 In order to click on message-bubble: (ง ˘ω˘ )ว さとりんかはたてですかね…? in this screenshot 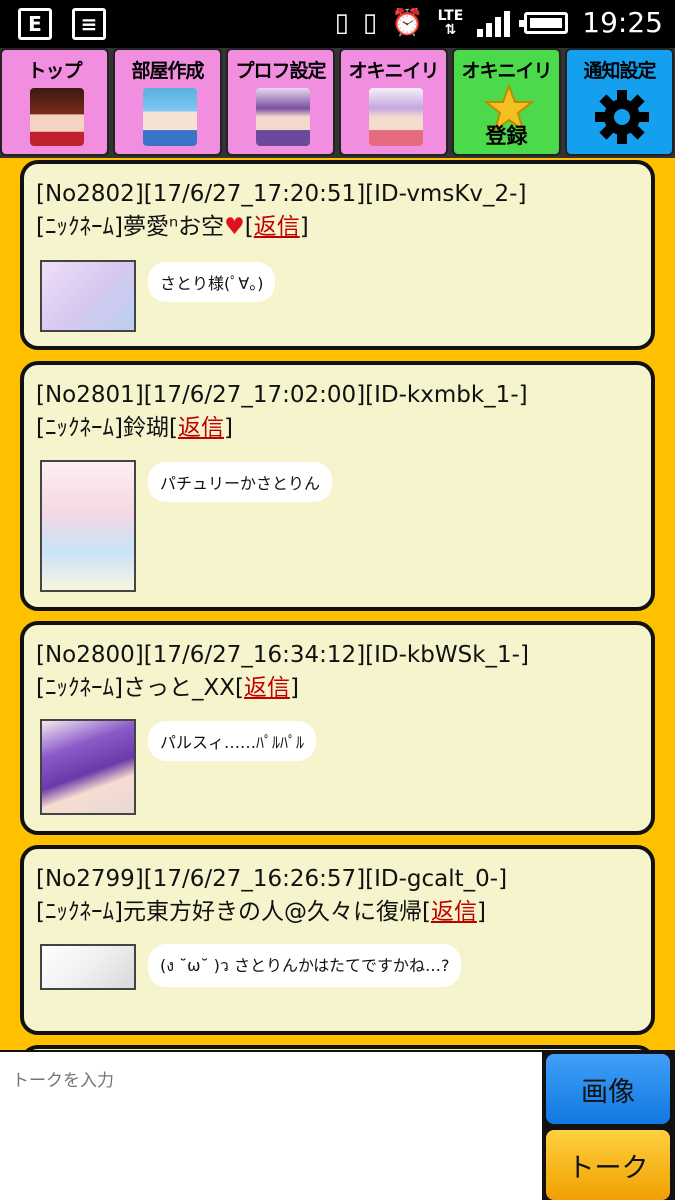, I will do `click(305, 965)`.